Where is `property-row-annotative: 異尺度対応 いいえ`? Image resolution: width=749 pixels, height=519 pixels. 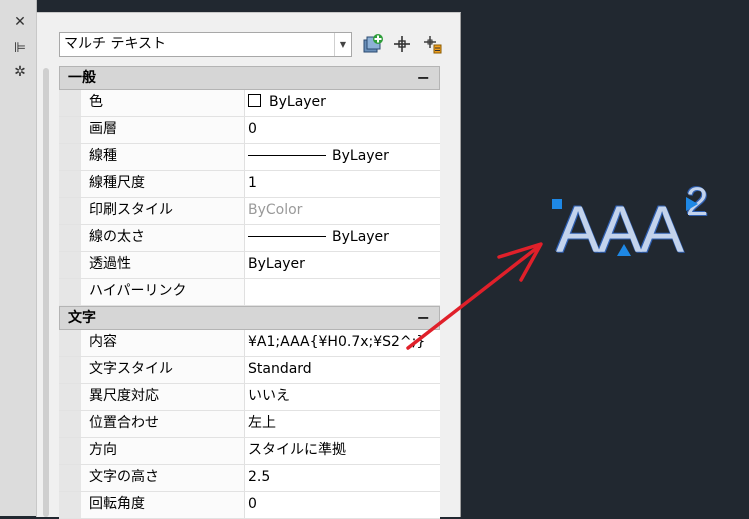 property-row-annotative: 異尺度対応 いいえ is located at coordinates (249, 397).